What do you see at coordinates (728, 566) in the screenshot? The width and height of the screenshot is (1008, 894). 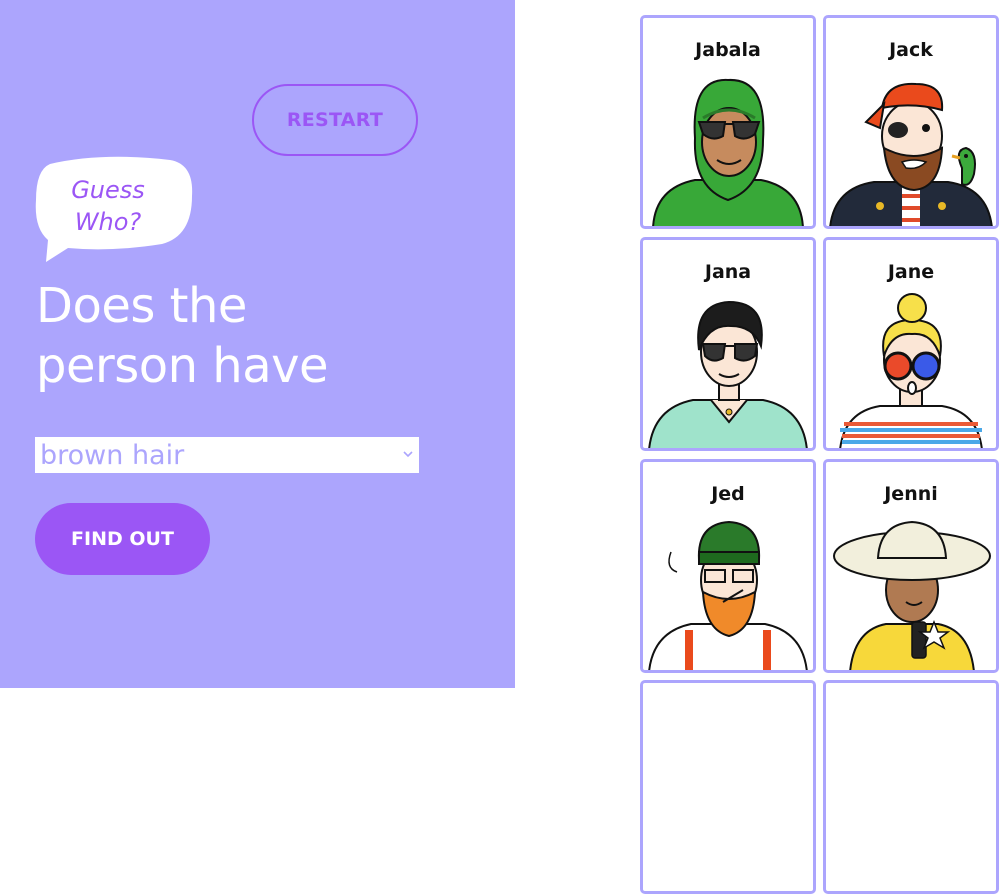 I see `card-jed: Jed` at bounding box center [728, 566].